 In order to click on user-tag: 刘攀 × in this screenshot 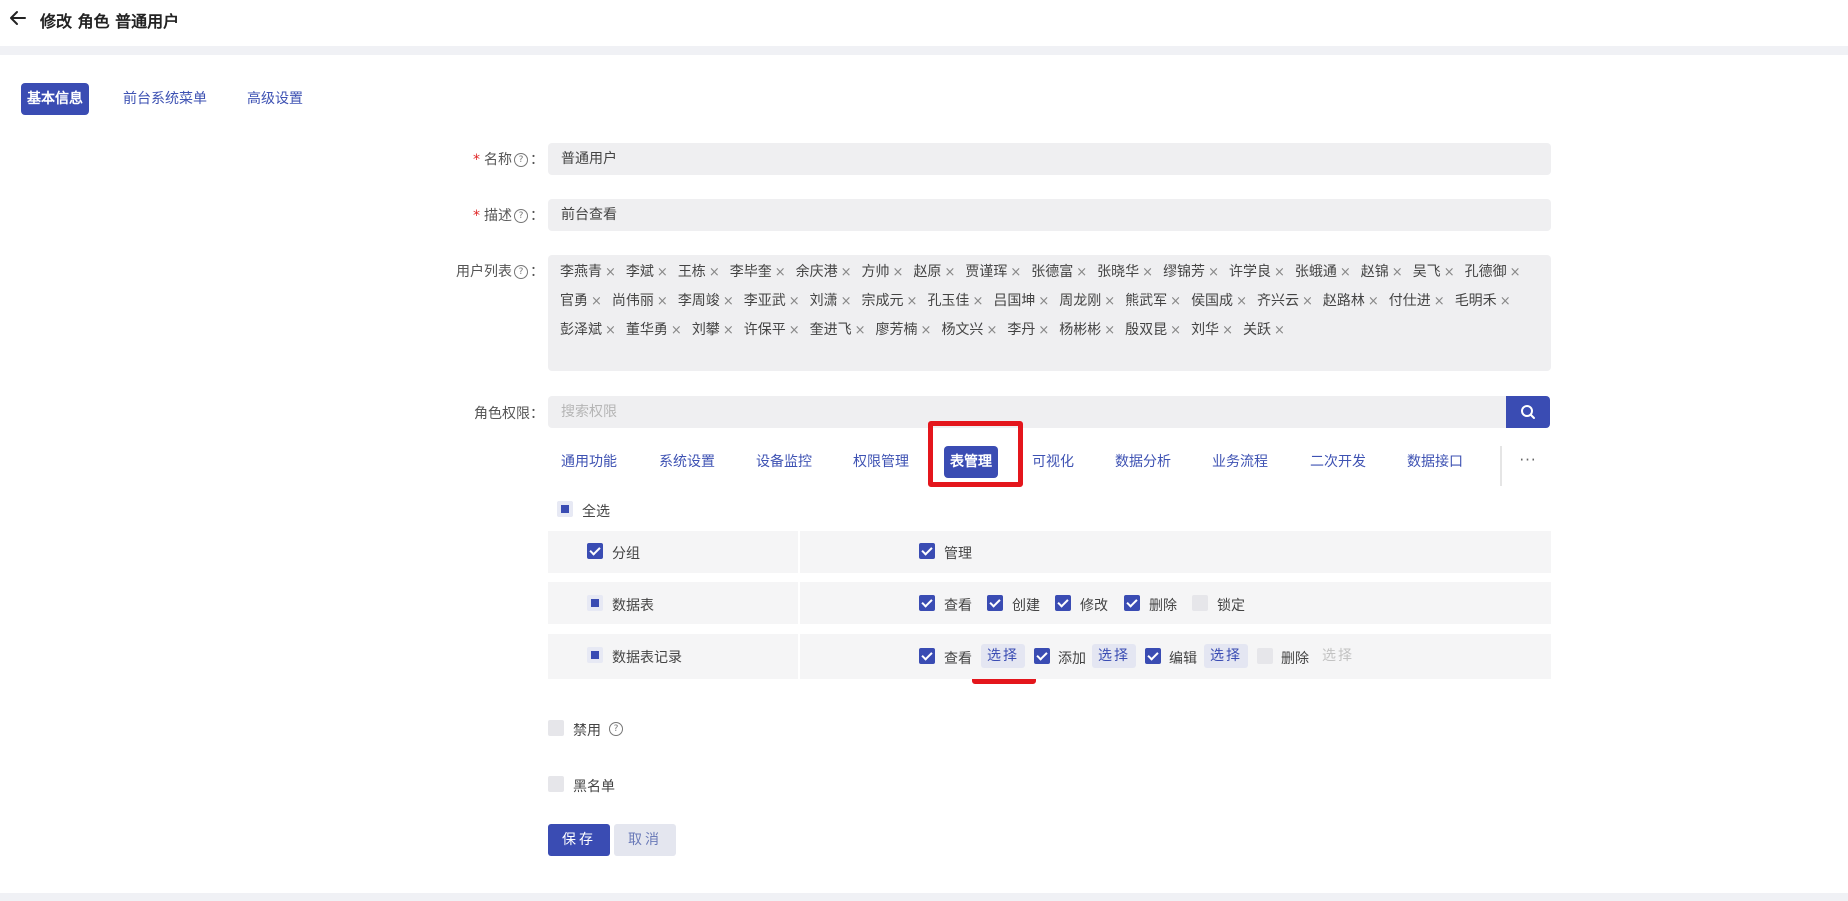, I will do `click(712, 330)`.